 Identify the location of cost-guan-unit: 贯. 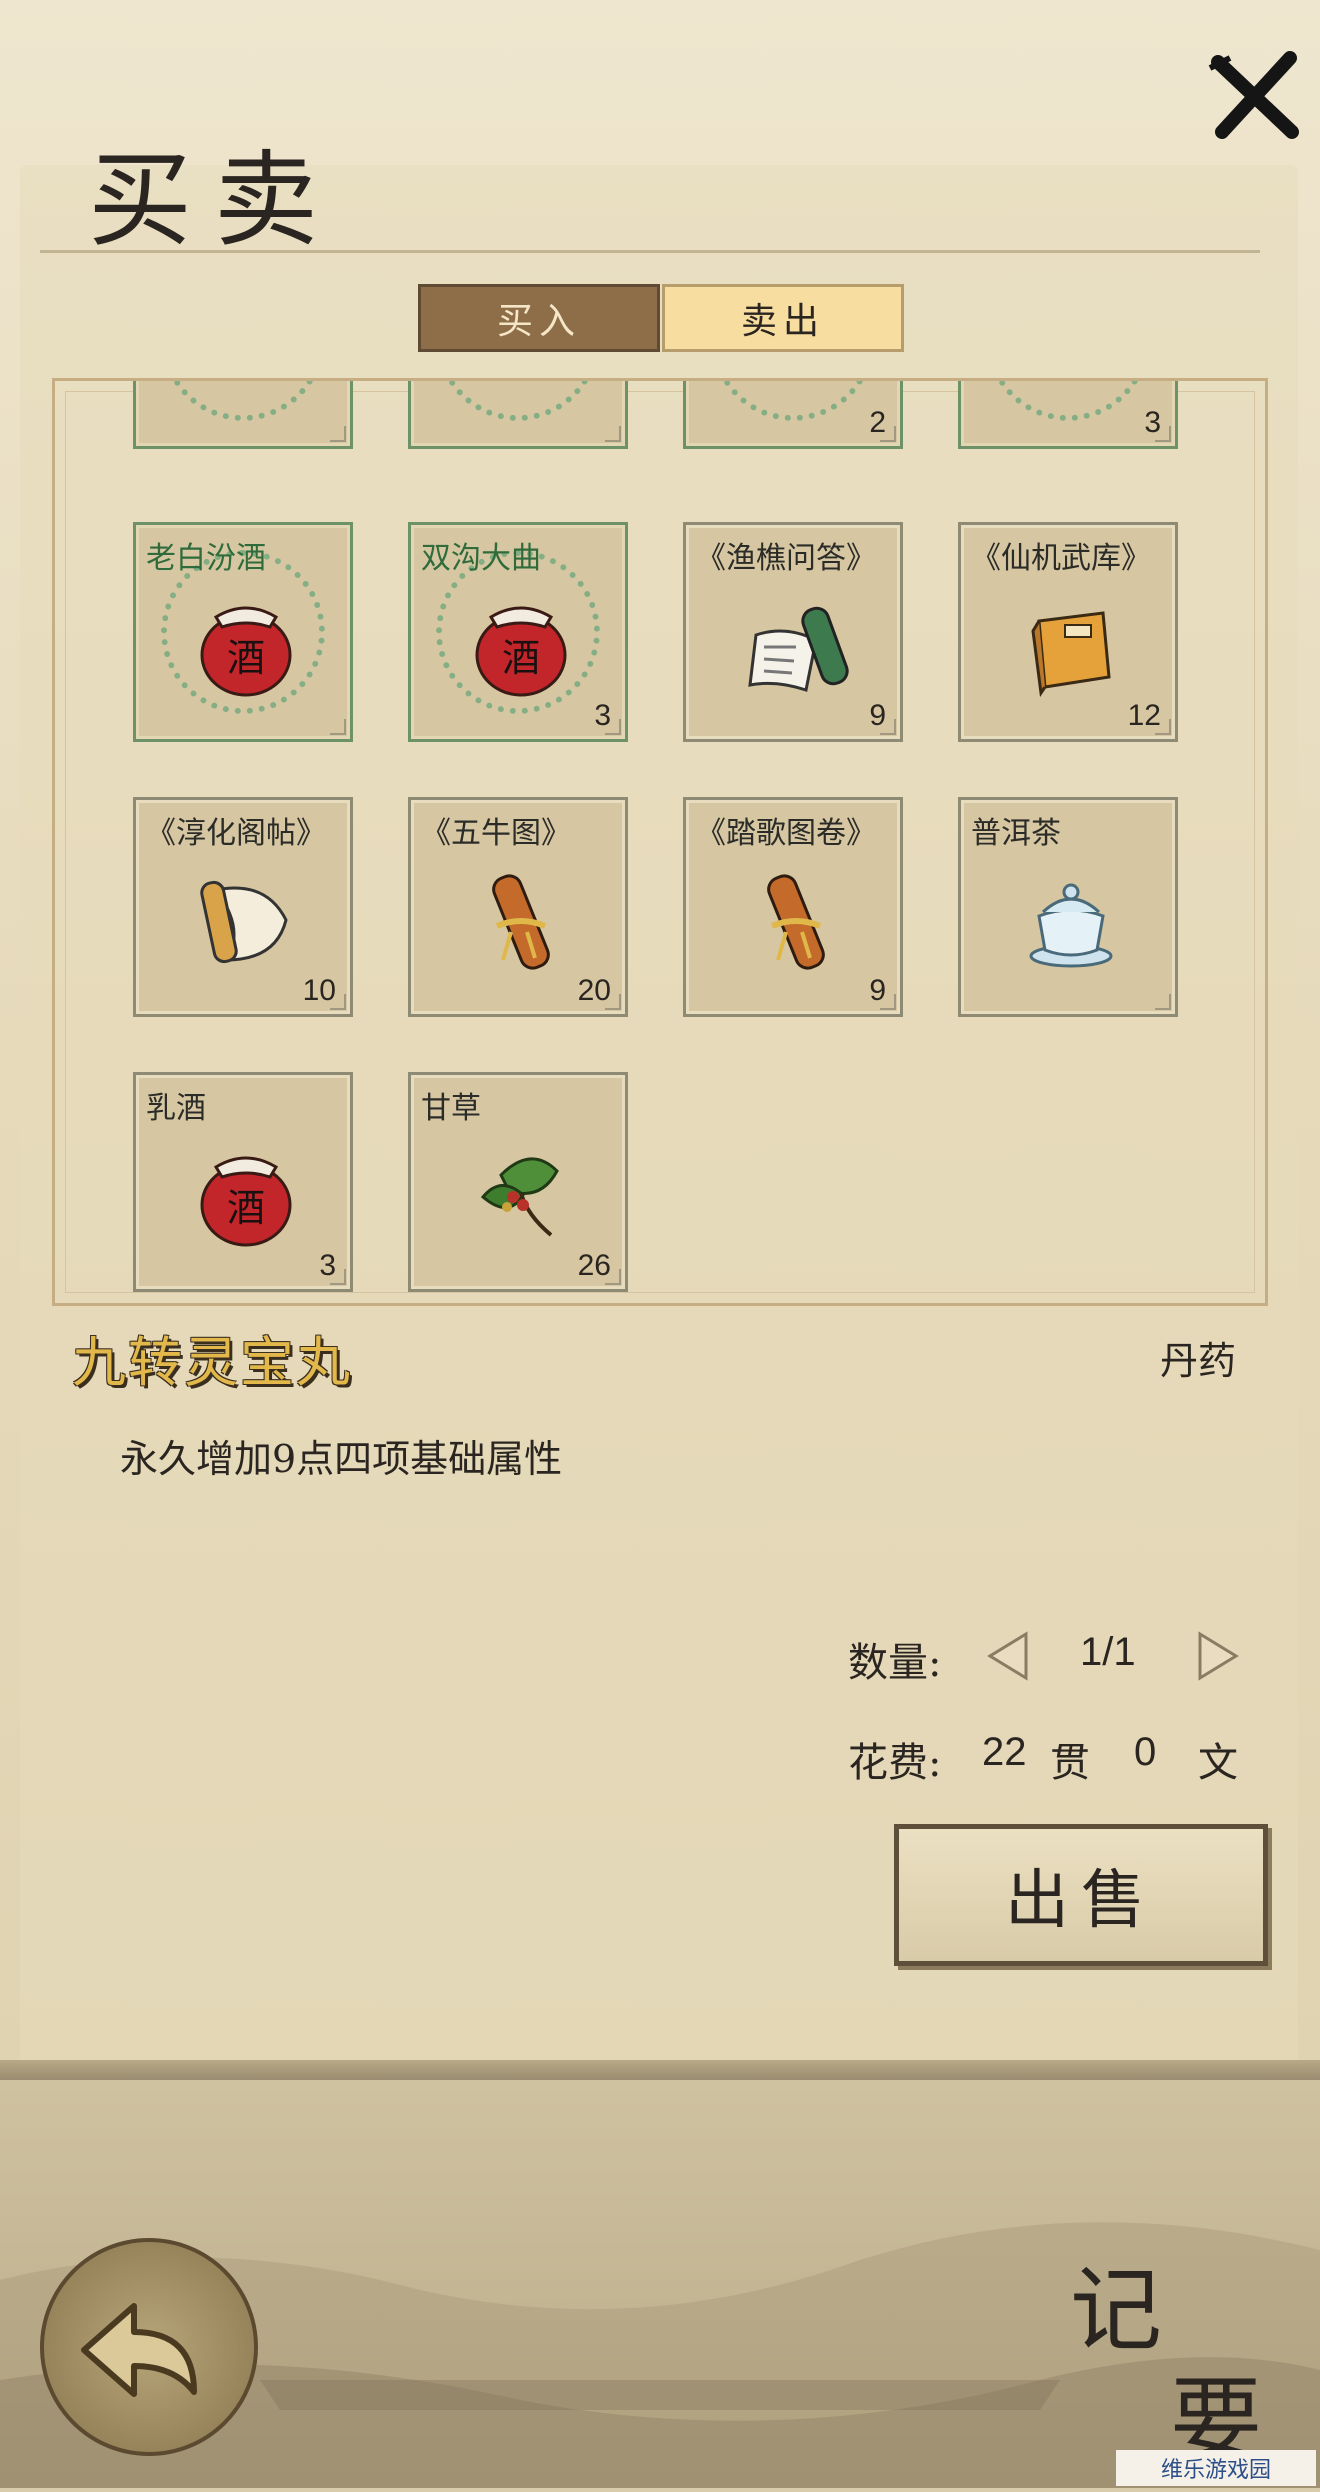
(1070, 1763).